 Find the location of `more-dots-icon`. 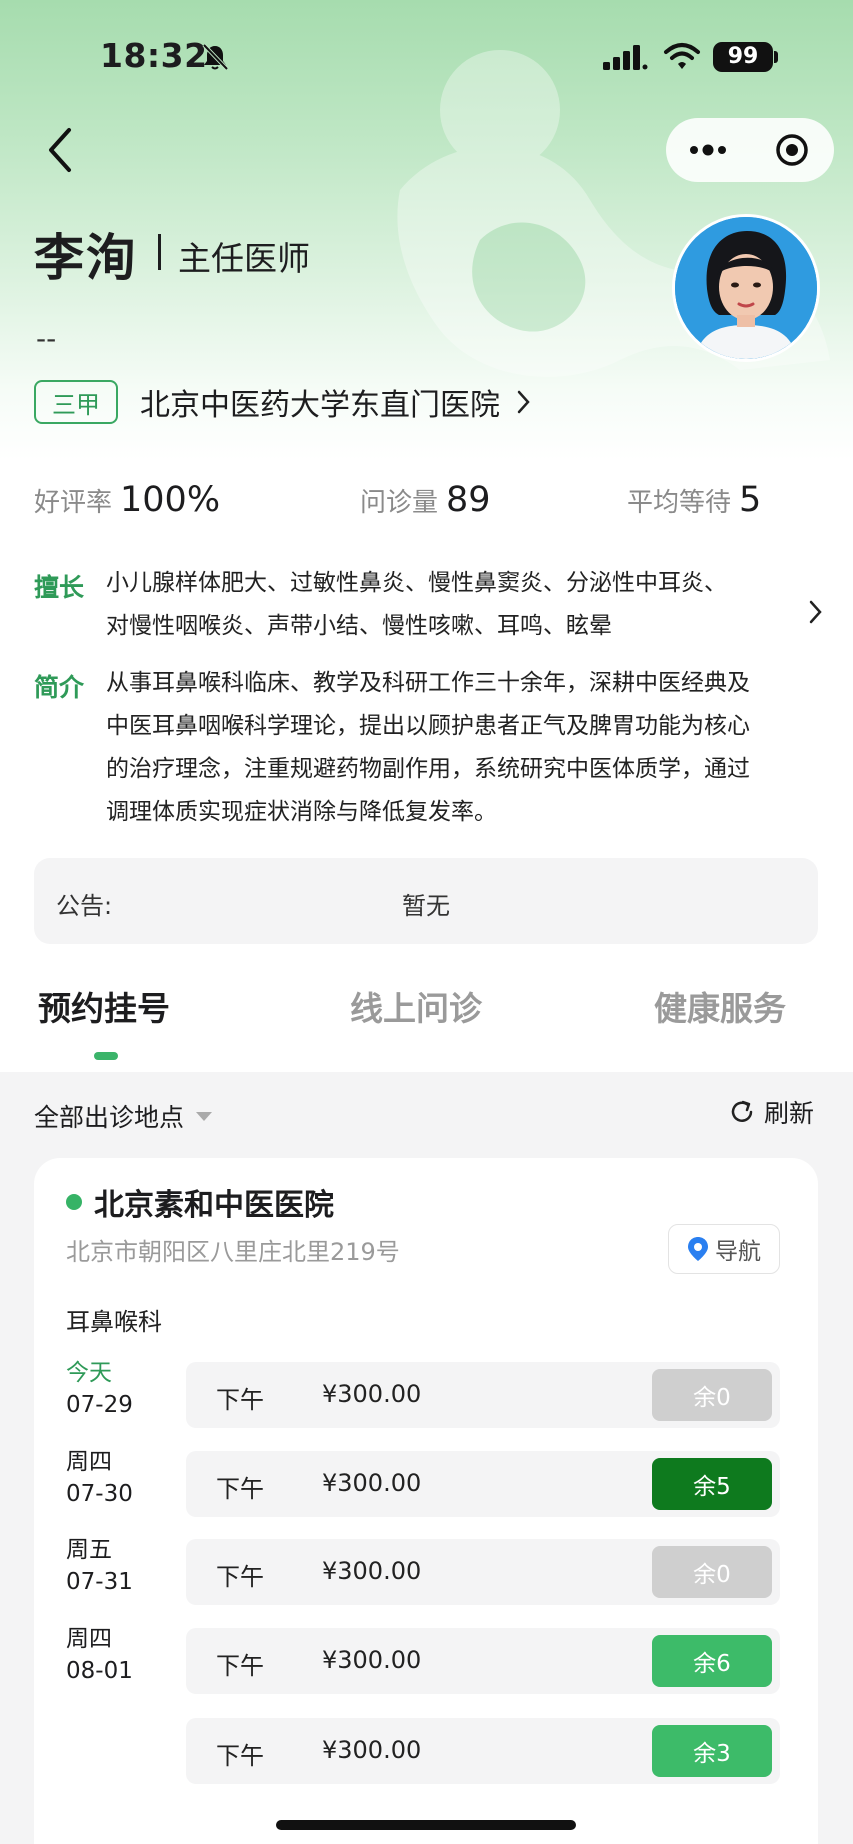

more-dots-icon is located at coordinates (708, 150).